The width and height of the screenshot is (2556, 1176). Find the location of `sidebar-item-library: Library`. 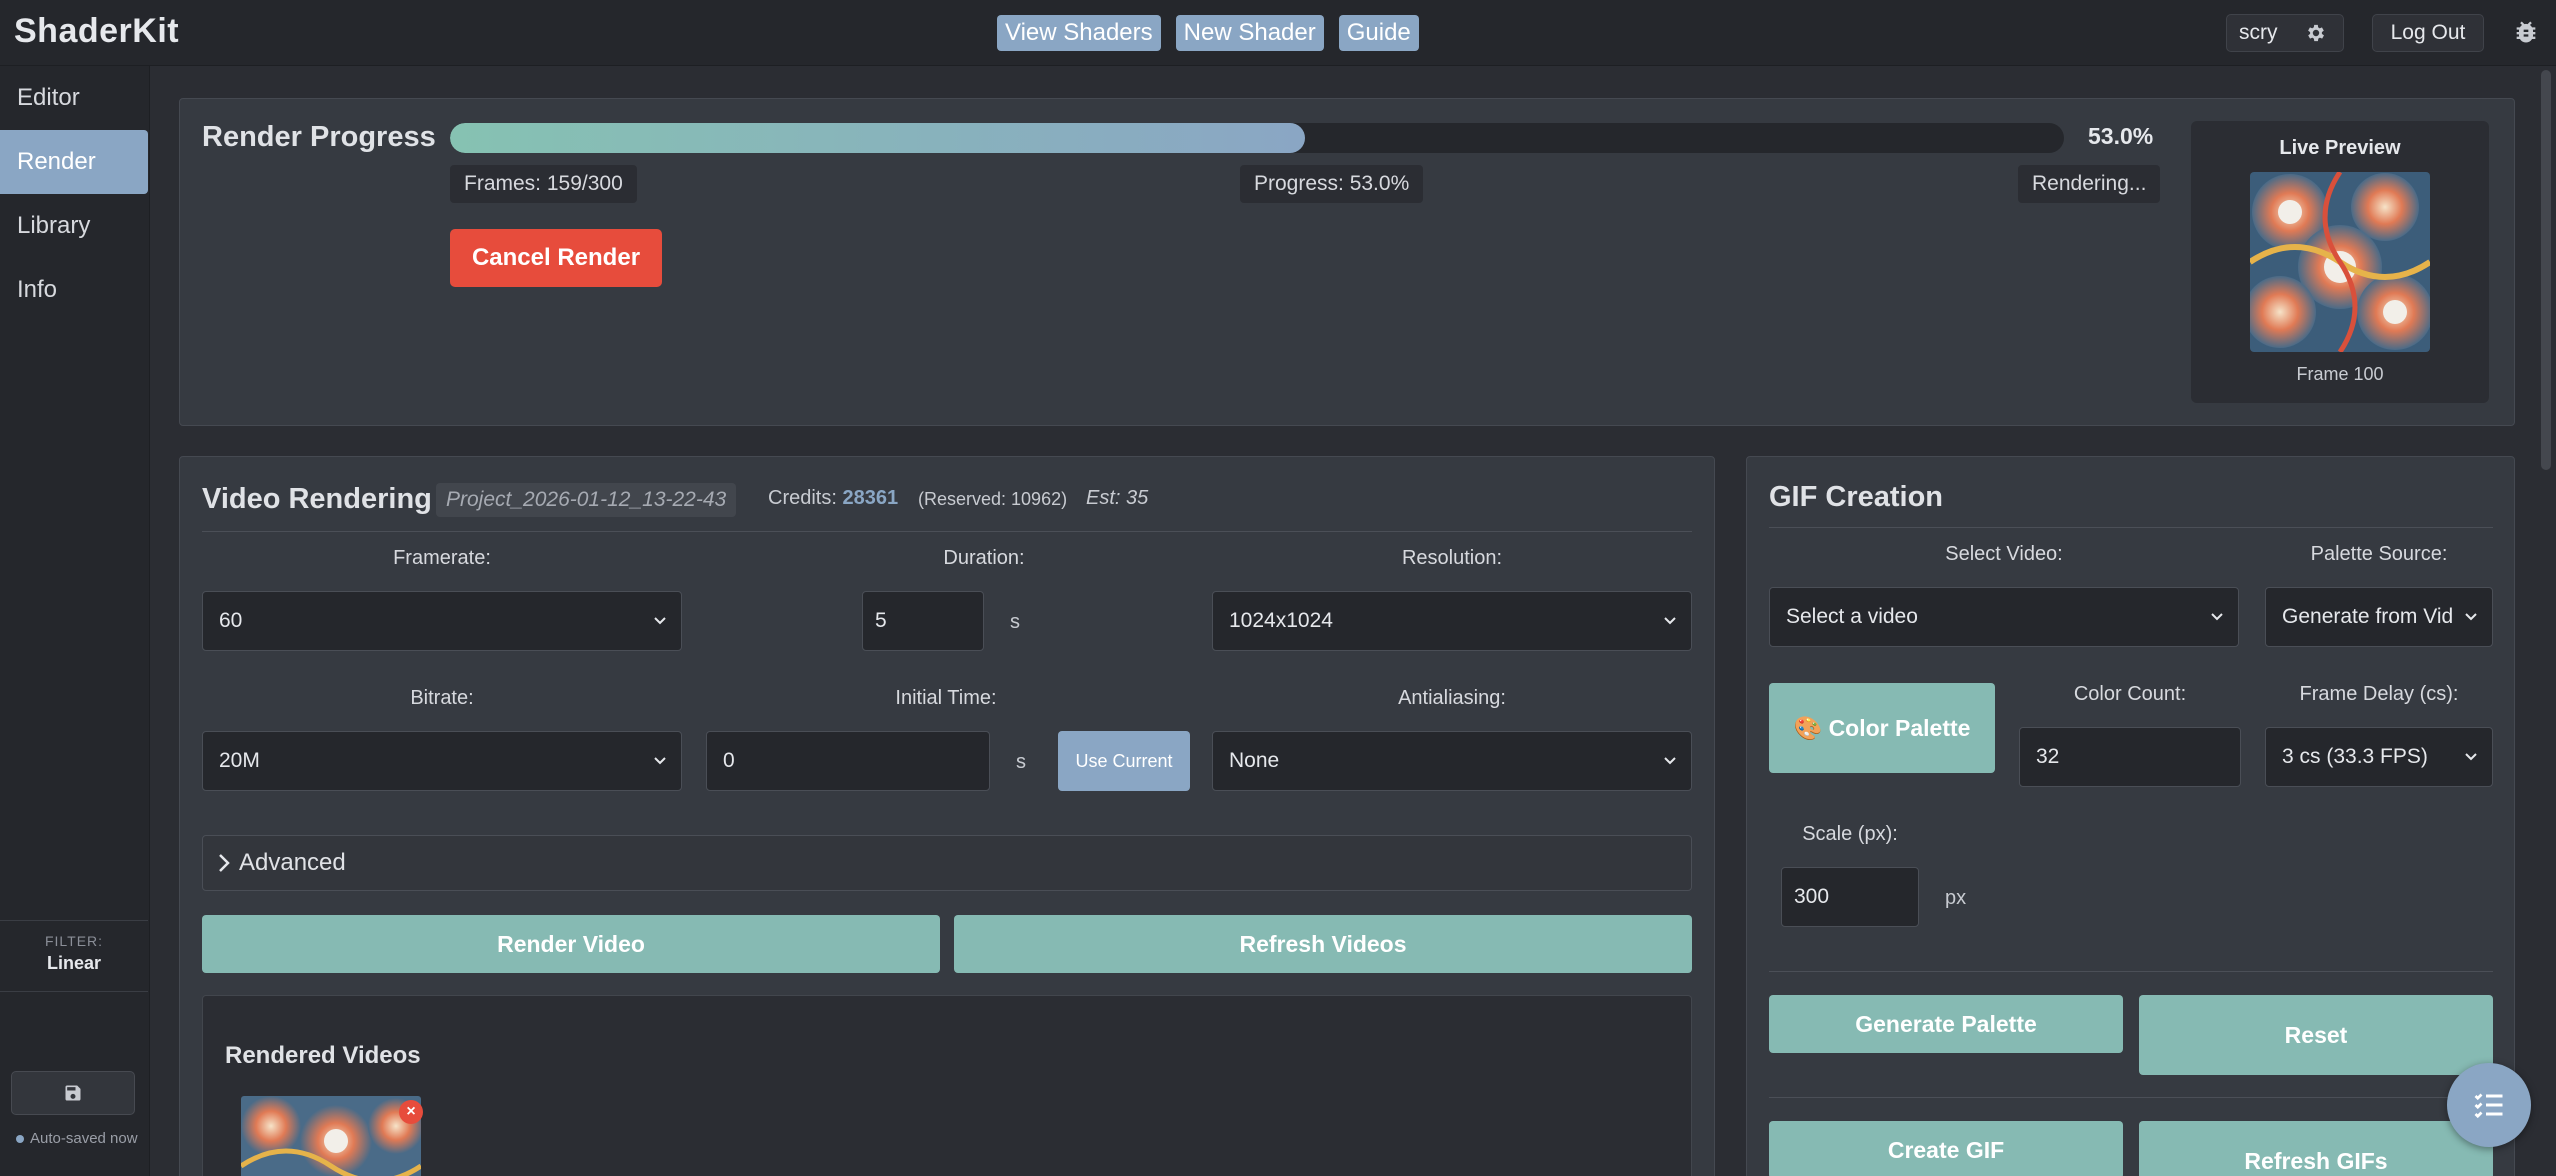

sidebar-item-library: Library is located at coordinates (74, 226).